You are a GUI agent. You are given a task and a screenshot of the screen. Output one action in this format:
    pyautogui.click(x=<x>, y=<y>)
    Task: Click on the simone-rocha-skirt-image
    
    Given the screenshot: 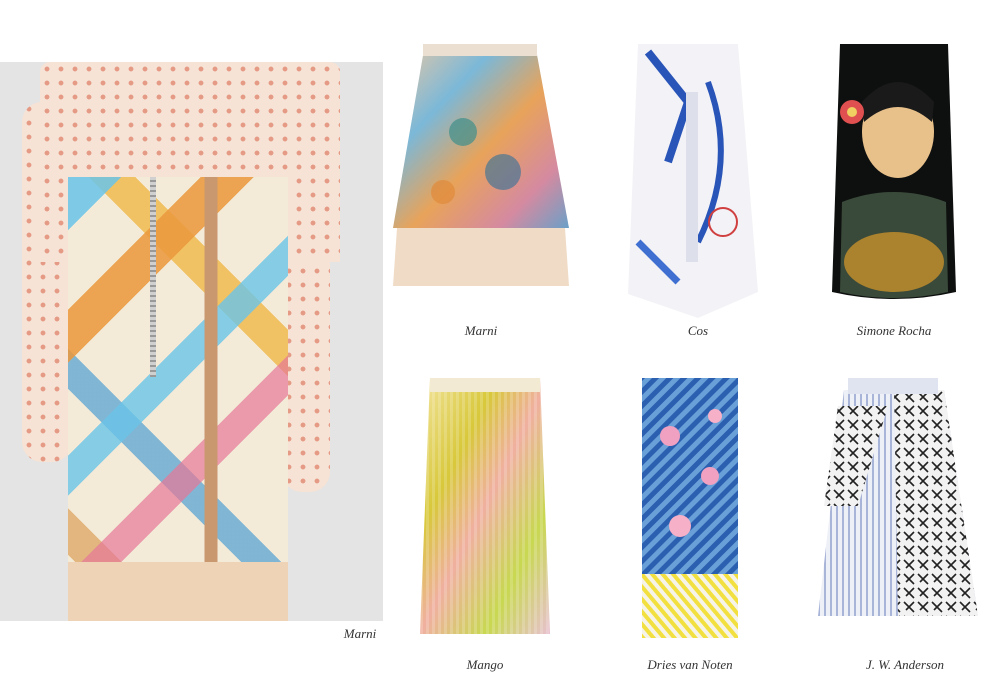 What is the action you would take?
    pyautogui.click(x=894, y=171)
    